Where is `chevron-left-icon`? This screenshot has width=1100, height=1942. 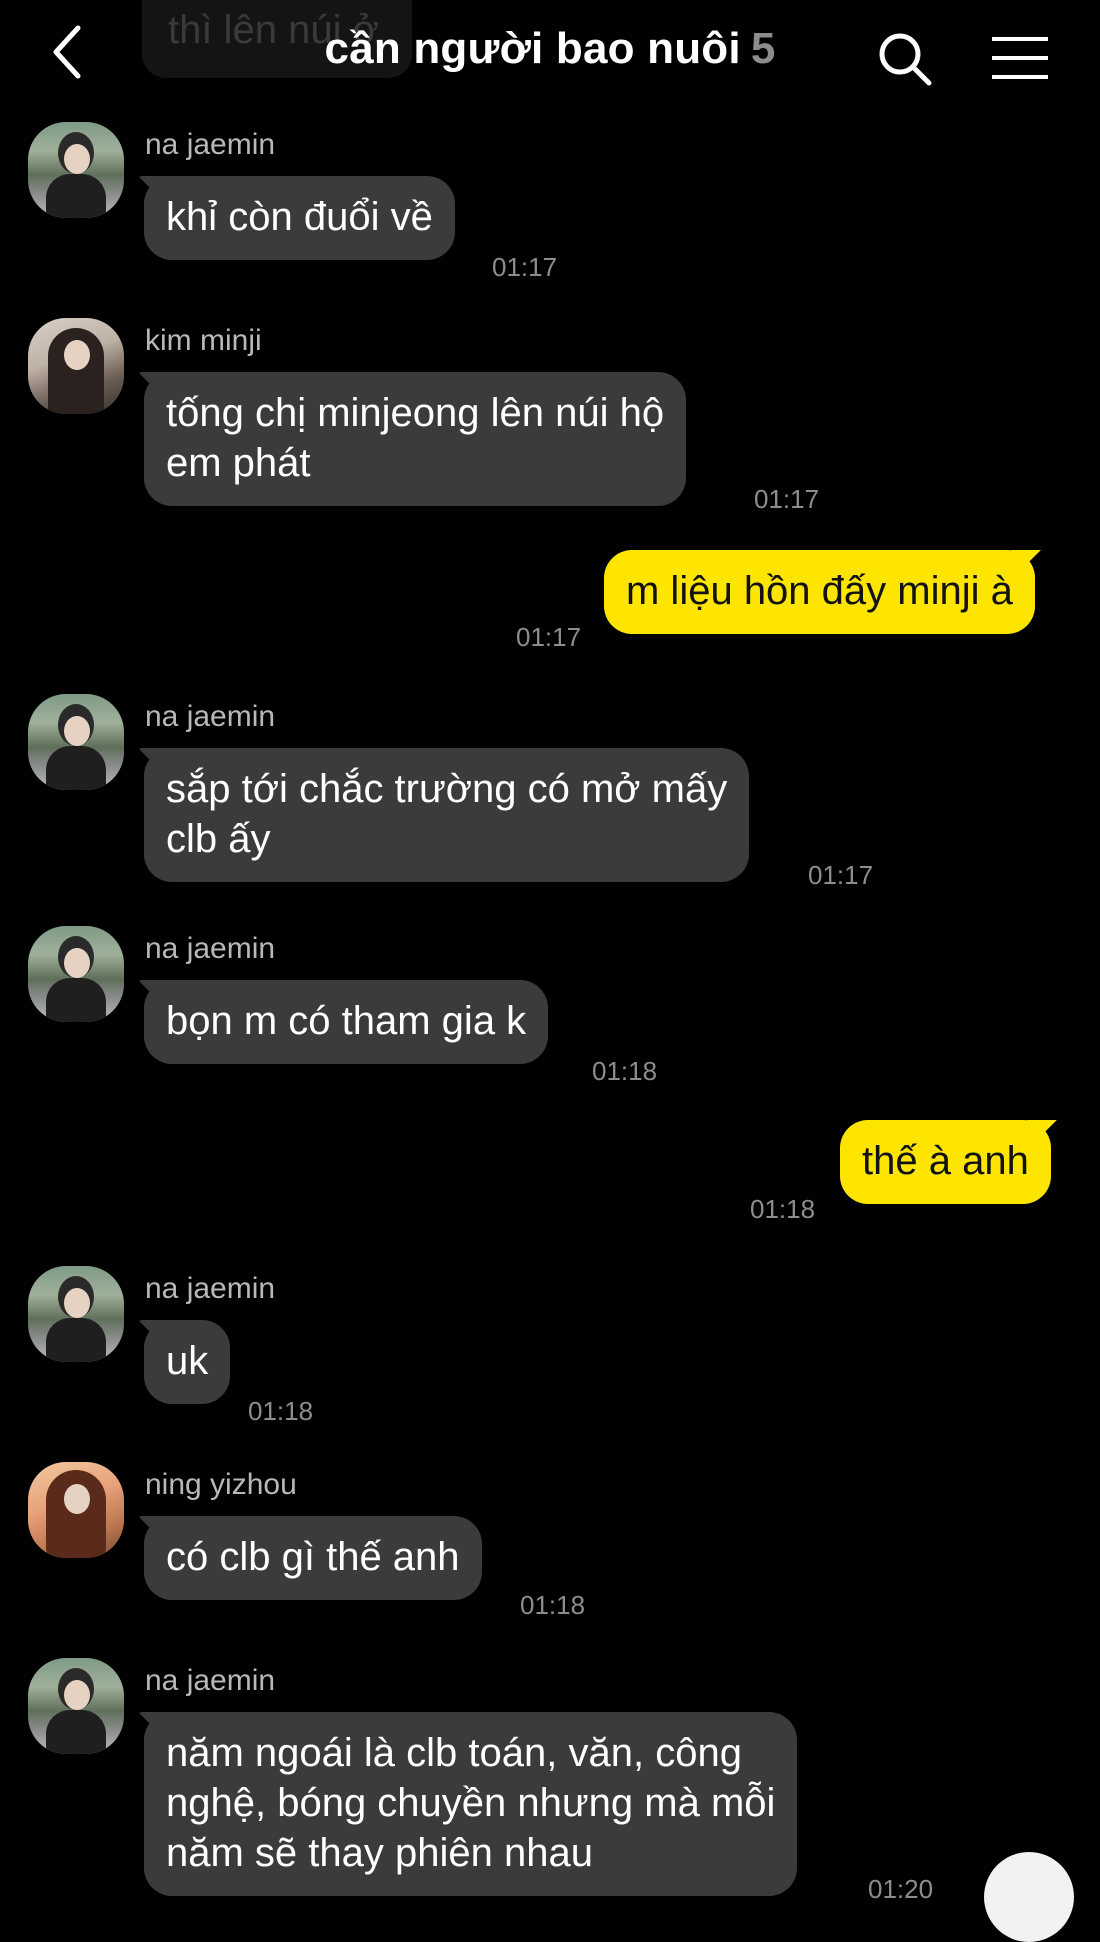
chevron-left-icon is located at coordinates (68, 52).